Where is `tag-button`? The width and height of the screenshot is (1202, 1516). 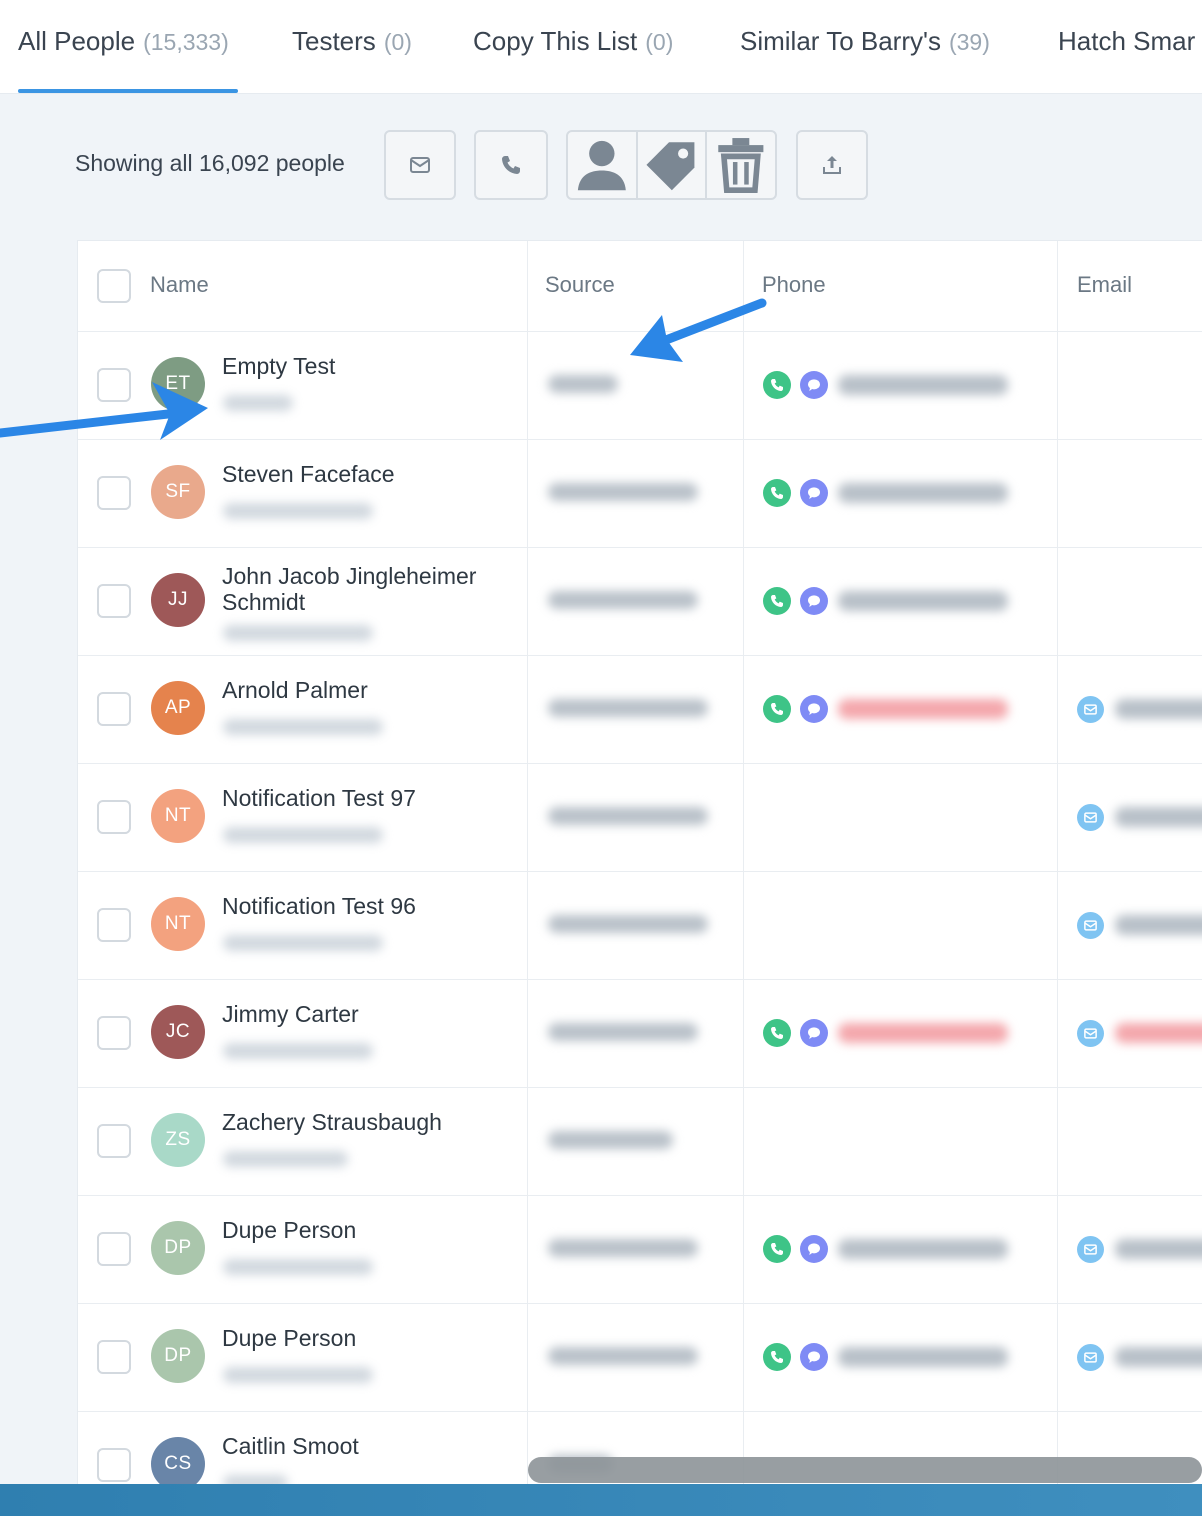 tag-button is located at coordinates (670, 165).